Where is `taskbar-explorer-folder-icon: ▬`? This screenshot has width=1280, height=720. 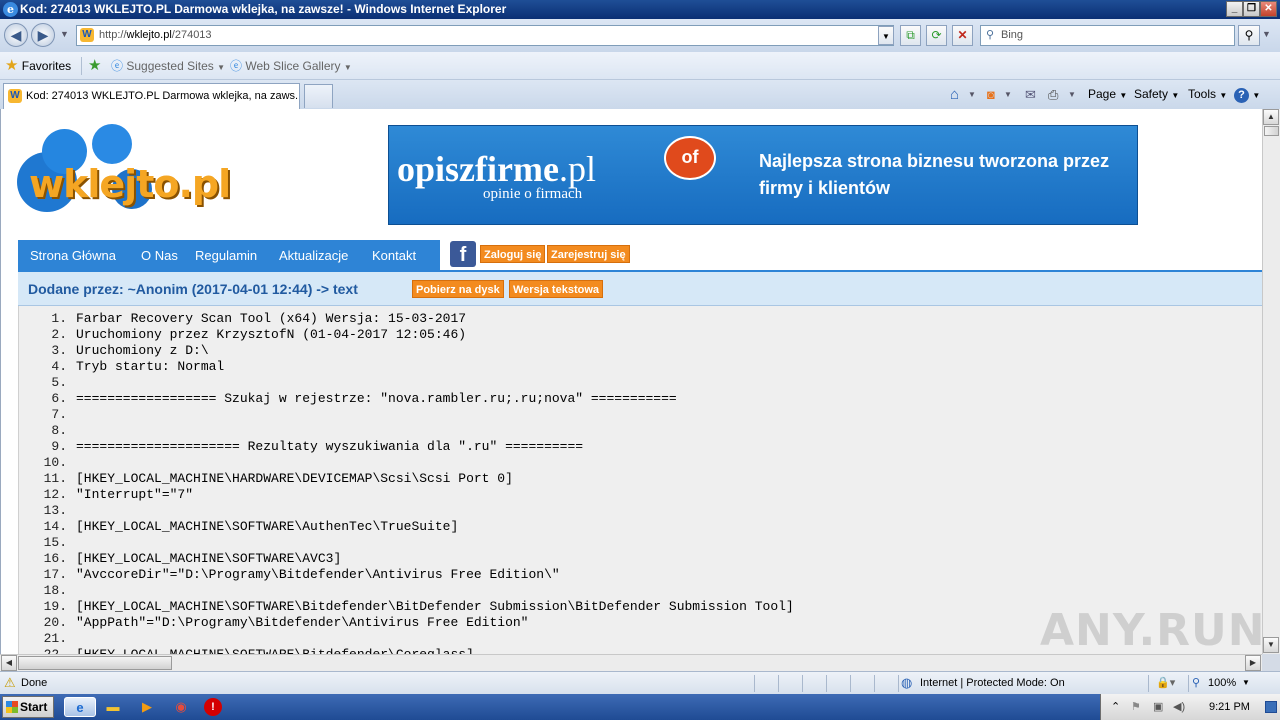
taskbar-explorer-folder-icon: ▬ is located at coordinates (113, 707).